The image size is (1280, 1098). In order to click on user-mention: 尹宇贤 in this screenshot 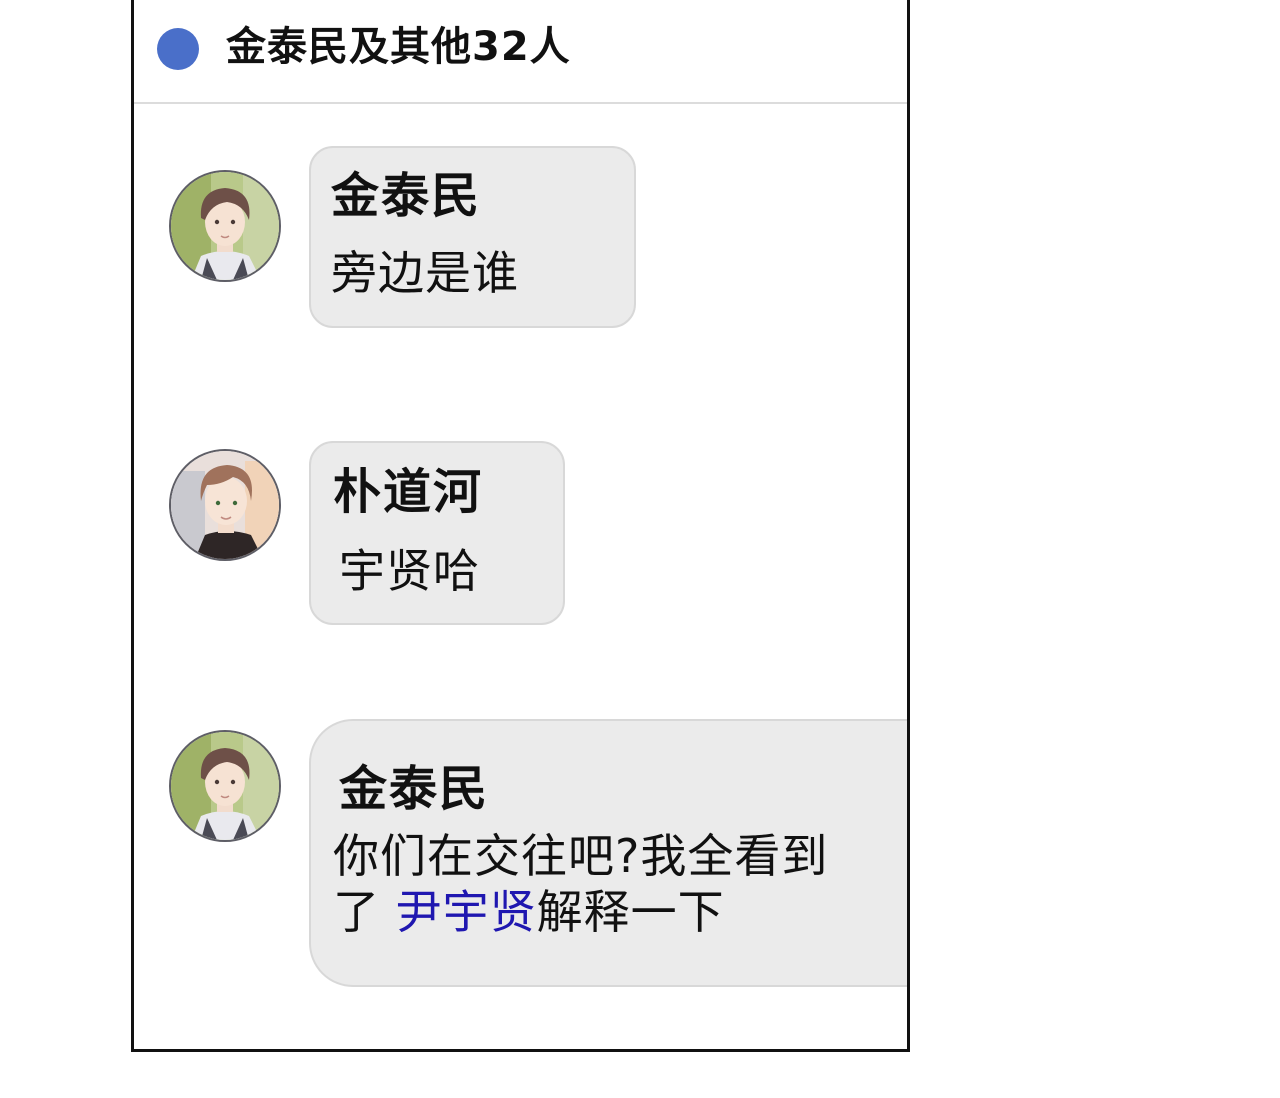, I will do `click(466, 912)`.